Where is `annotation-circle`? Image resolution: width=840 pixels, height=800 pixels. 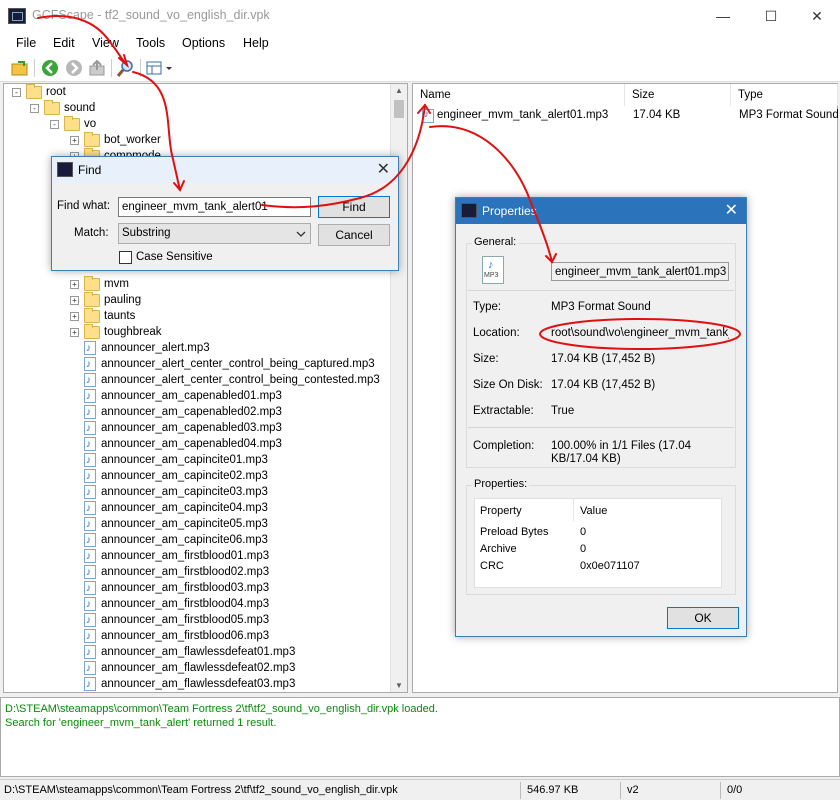 annotation-circle is located at coordinates (640, 334).